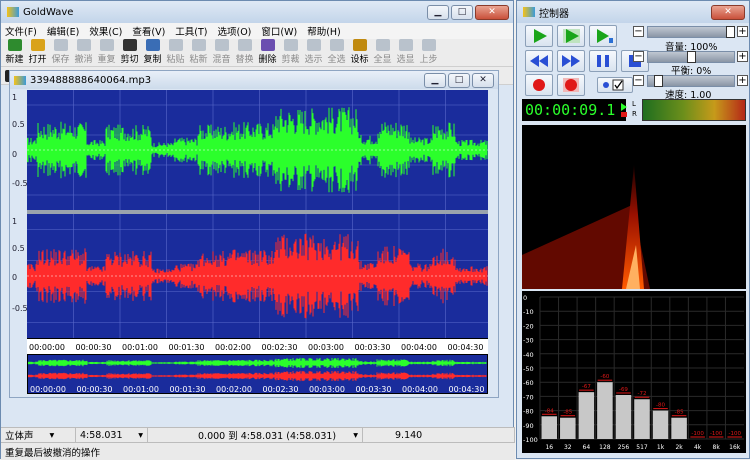 This screenshot has height=460, width=750. I want to click on play-from-icon, so click(605, 36).